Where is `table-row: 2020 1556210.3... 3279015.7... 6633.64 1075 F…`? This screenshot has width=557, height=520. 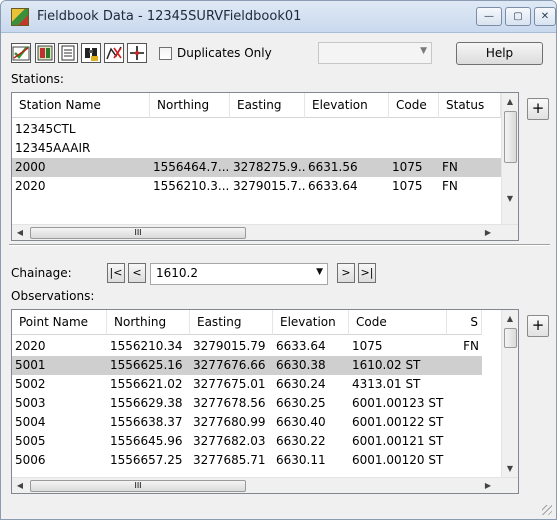 table-row: 2020 1556210.3... 3279015.7... 6633.64 1075 F… is located at coordinates (256, 186).